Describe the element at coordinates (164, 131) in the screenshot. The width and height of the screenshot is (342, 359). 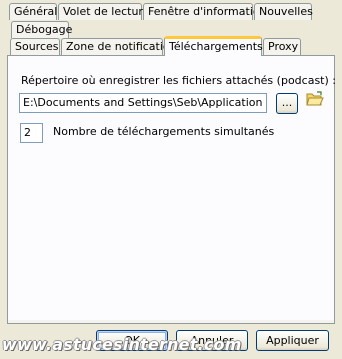
I see `simultaneous-downloads-label: Nombre de téléchargements simultanés` at that location.